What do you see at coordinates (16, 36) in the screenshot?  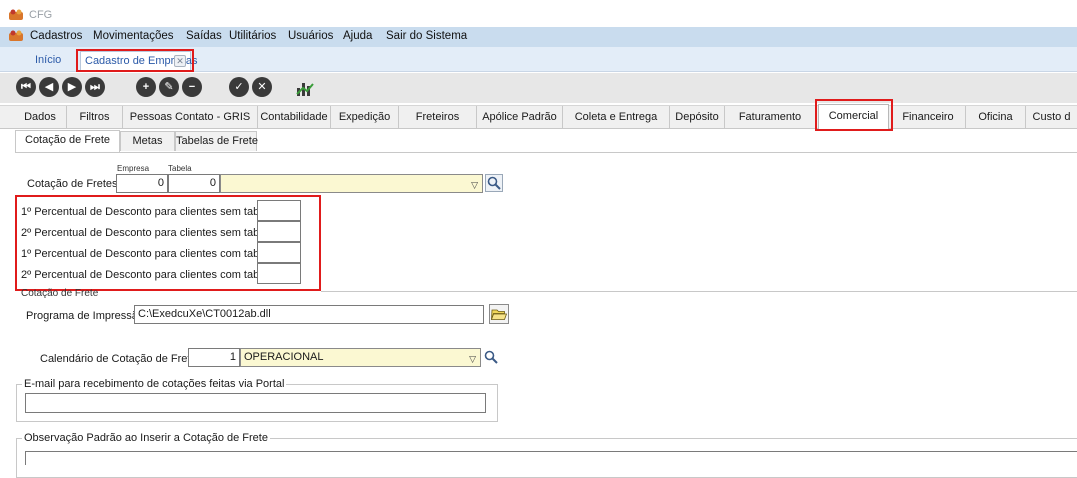 I see `menu-app-icon` at bounding box center [16, 36].